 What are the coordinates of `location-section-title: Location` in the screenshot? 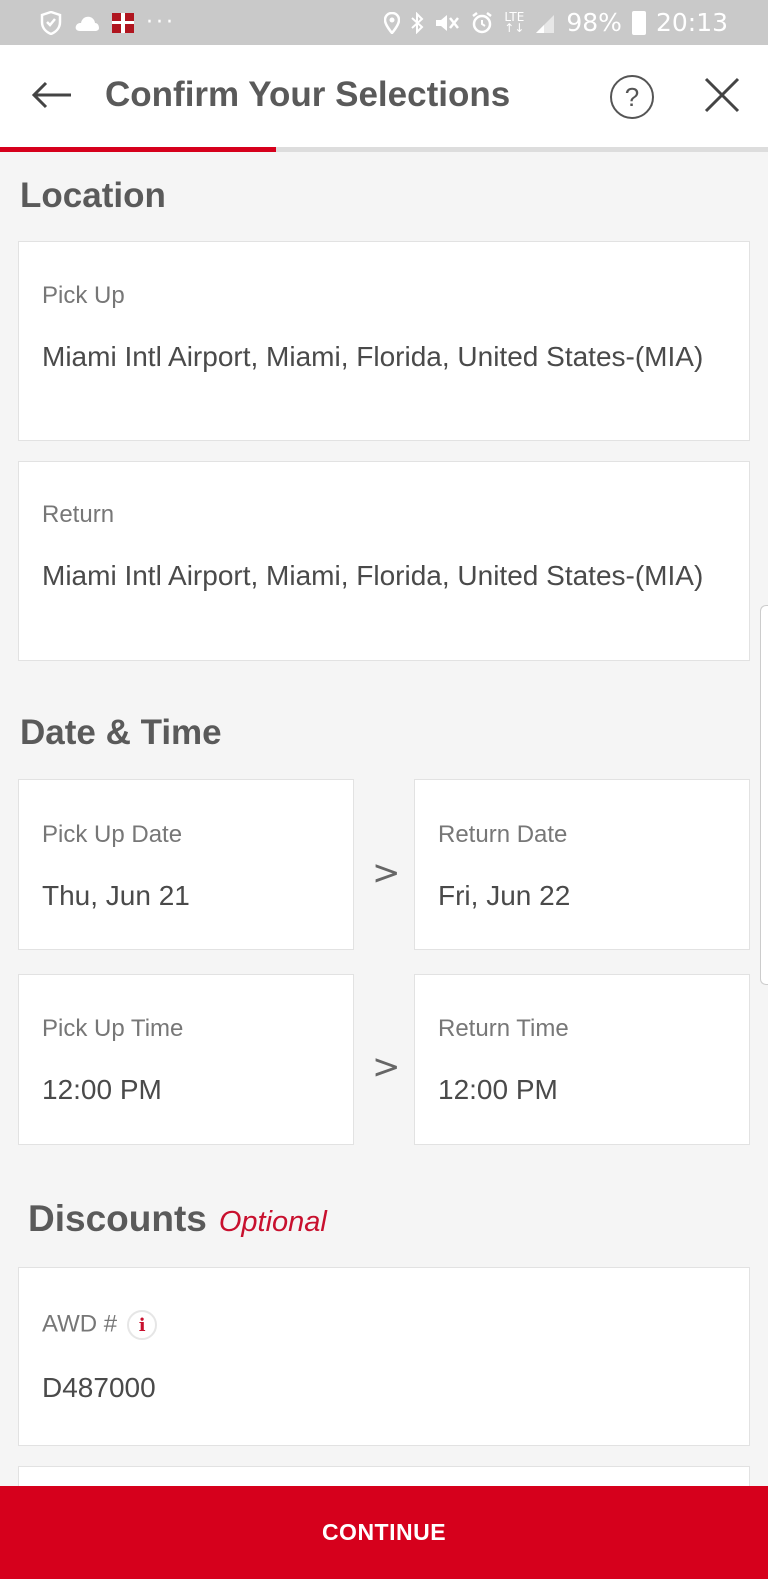 It's located at (93, 195).